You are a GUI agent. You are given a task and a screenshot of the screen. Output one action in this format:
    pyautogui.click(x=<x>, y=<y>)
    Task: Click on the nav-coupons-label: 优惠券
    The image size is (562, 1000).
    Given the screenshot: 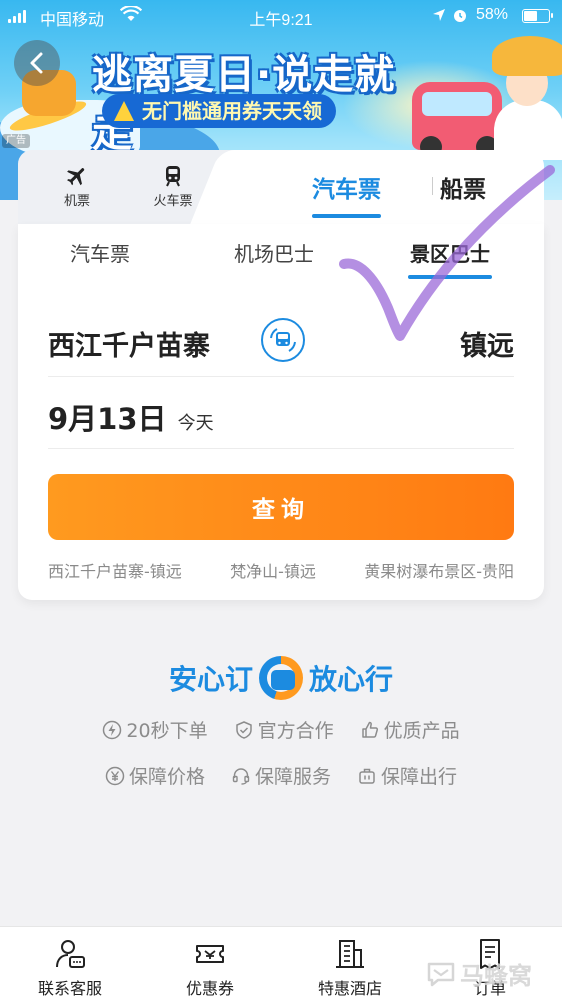 What is the action you would take?
    pyautogui.click(x=209, y=988)
    